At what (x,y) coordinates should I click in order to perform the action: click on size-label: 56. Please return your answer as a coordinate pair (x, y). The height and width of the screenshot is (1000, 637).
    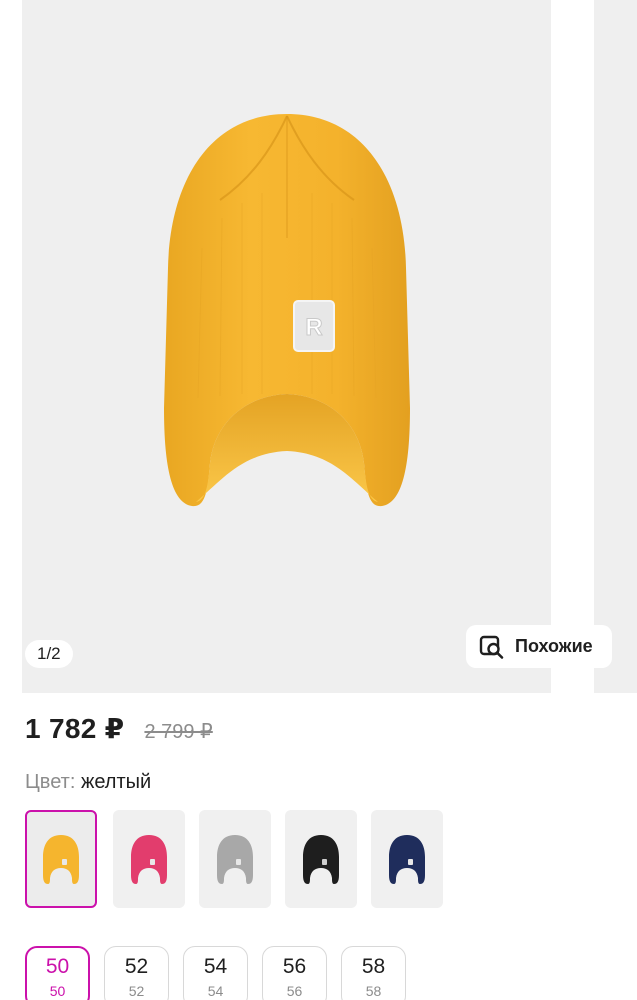
    Looking at the image, I should click on (294, 966).